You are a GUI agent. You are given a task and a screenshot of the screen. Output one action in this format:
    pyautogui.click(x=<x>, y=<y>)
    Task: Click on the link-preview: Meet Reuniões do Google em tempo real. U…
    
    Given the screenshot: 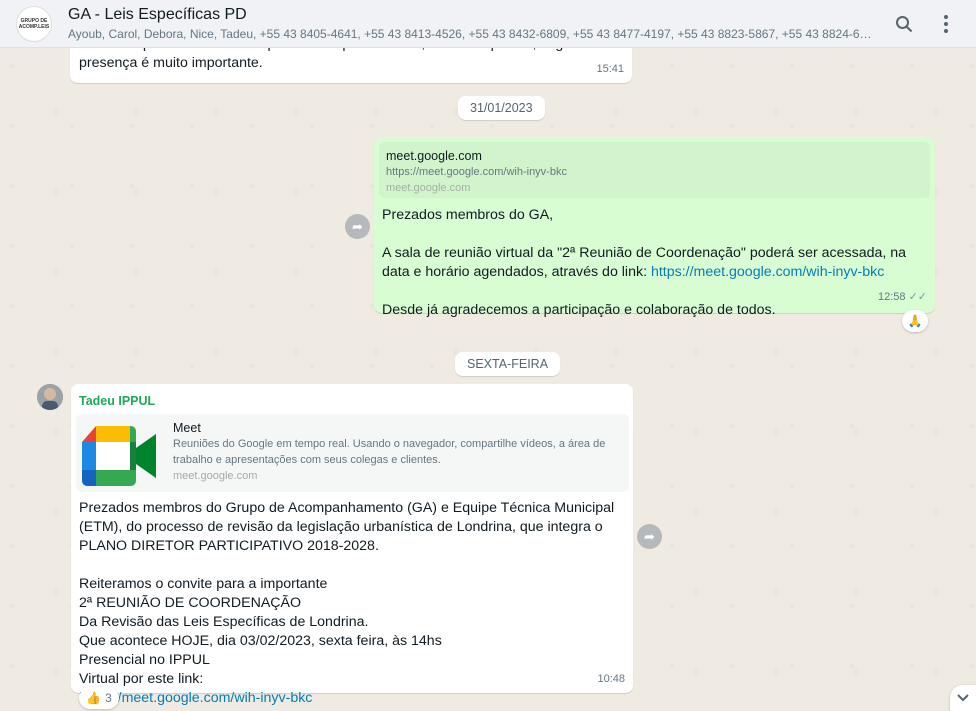 What is the action you would take?
    pyautogui.click(x=352, y=453)
    